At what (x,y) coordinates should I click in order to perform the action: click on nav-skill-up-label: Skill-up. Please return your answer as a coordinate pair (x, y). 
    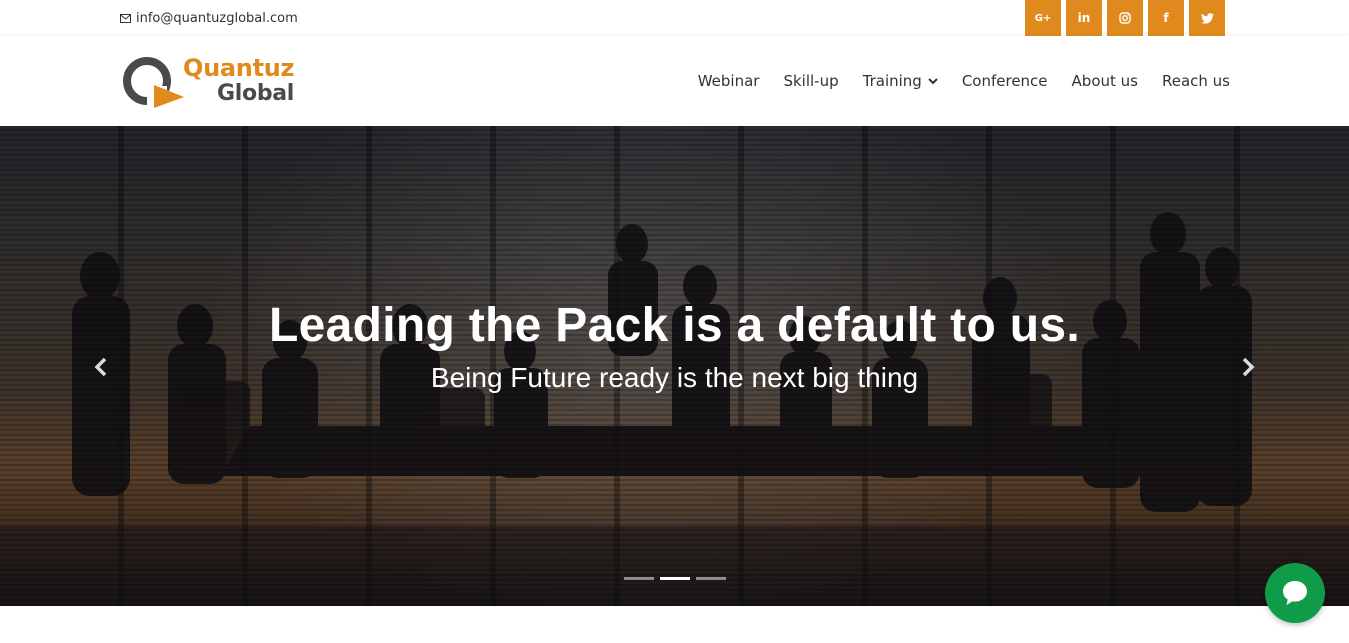
    Looking at the image, I should click on (811, 81).